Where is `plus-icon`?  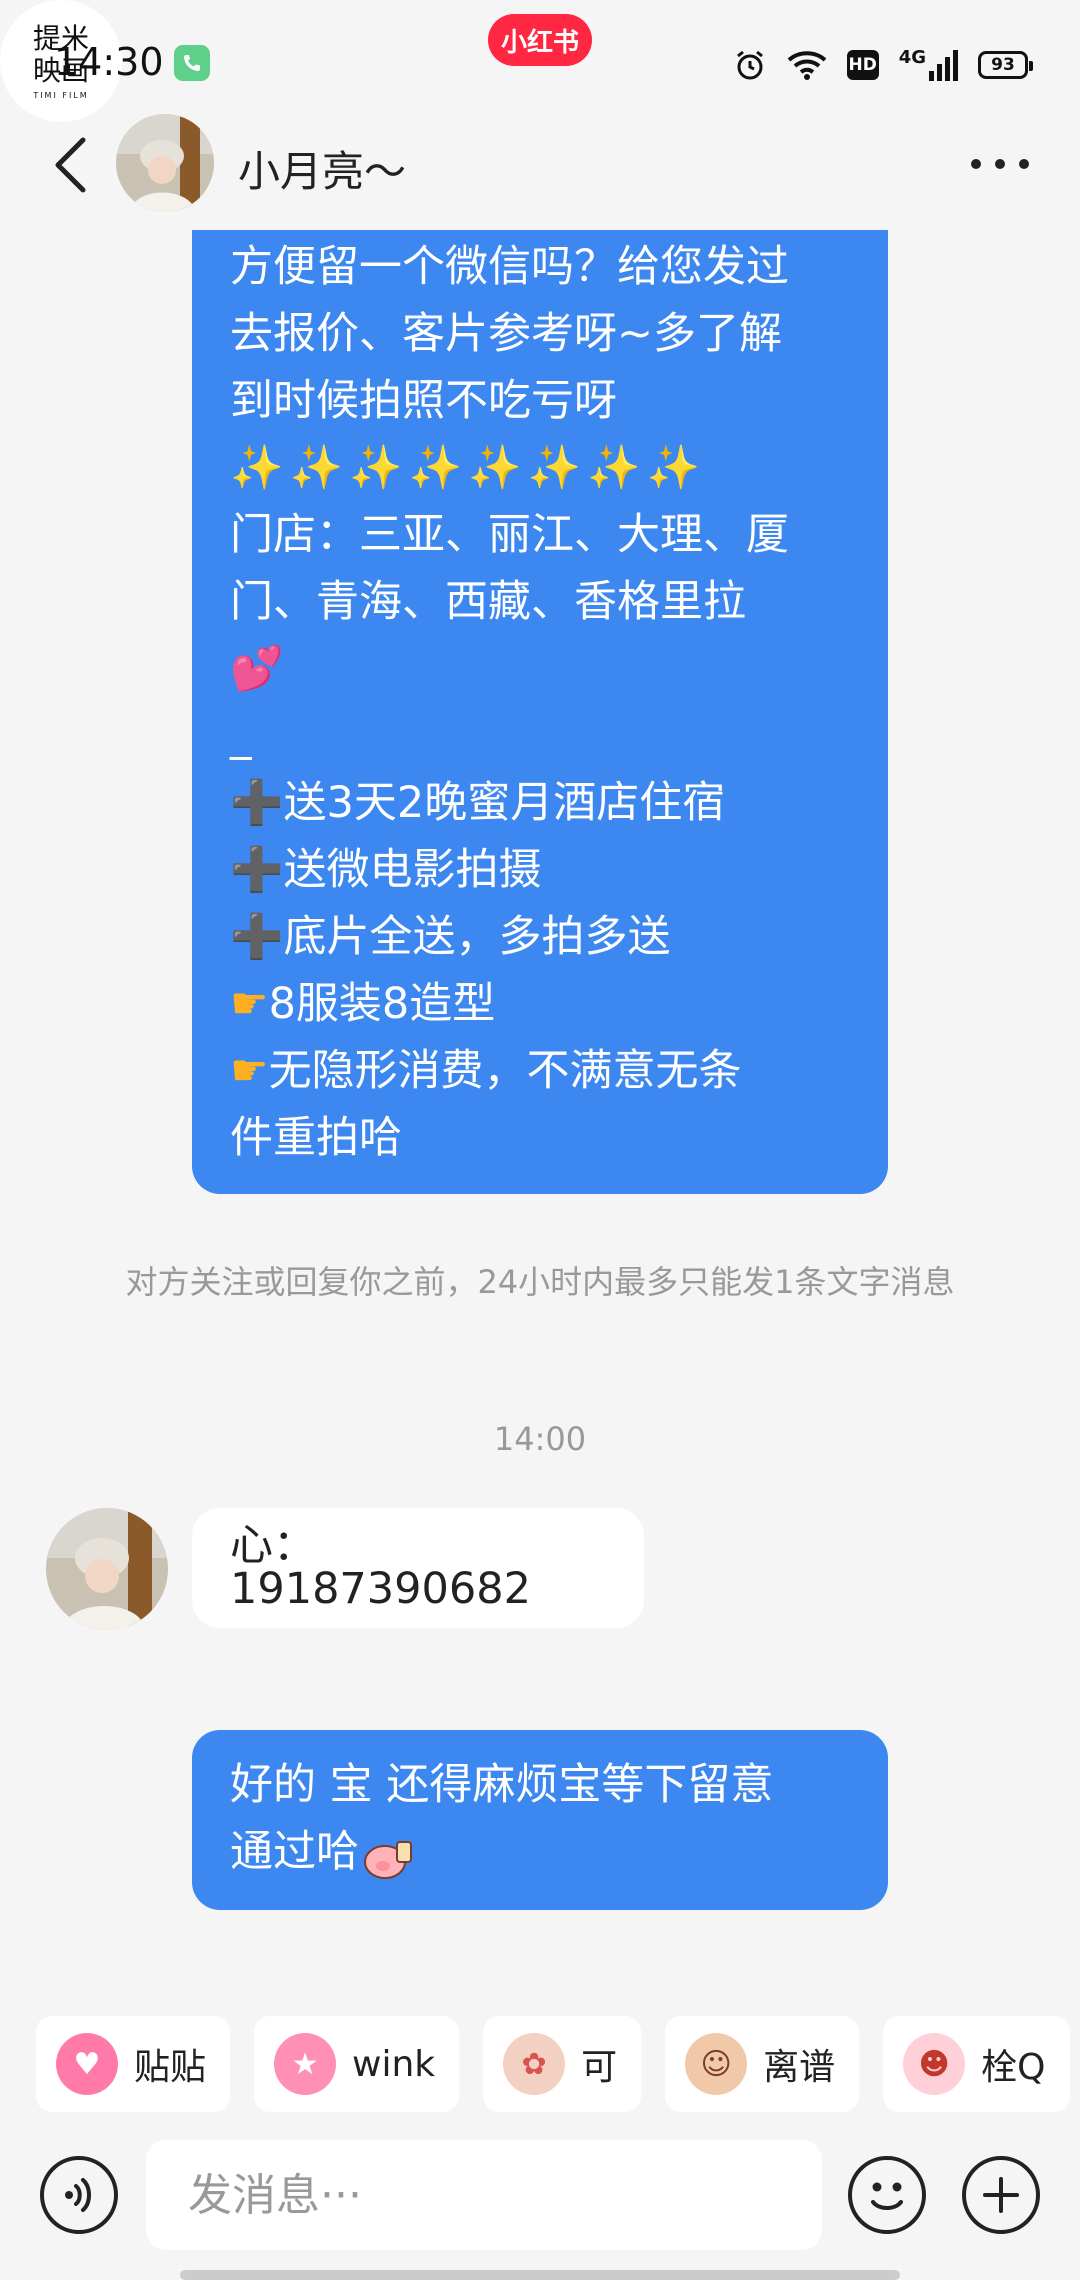
plus-icon is located at coordinates (1001, 2195).